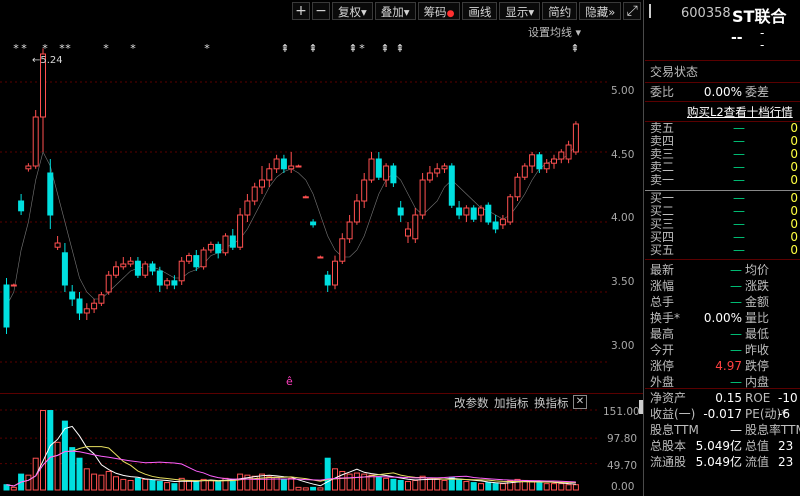  I want to click on adjust-params-button: 改参数, so click(471, 403).